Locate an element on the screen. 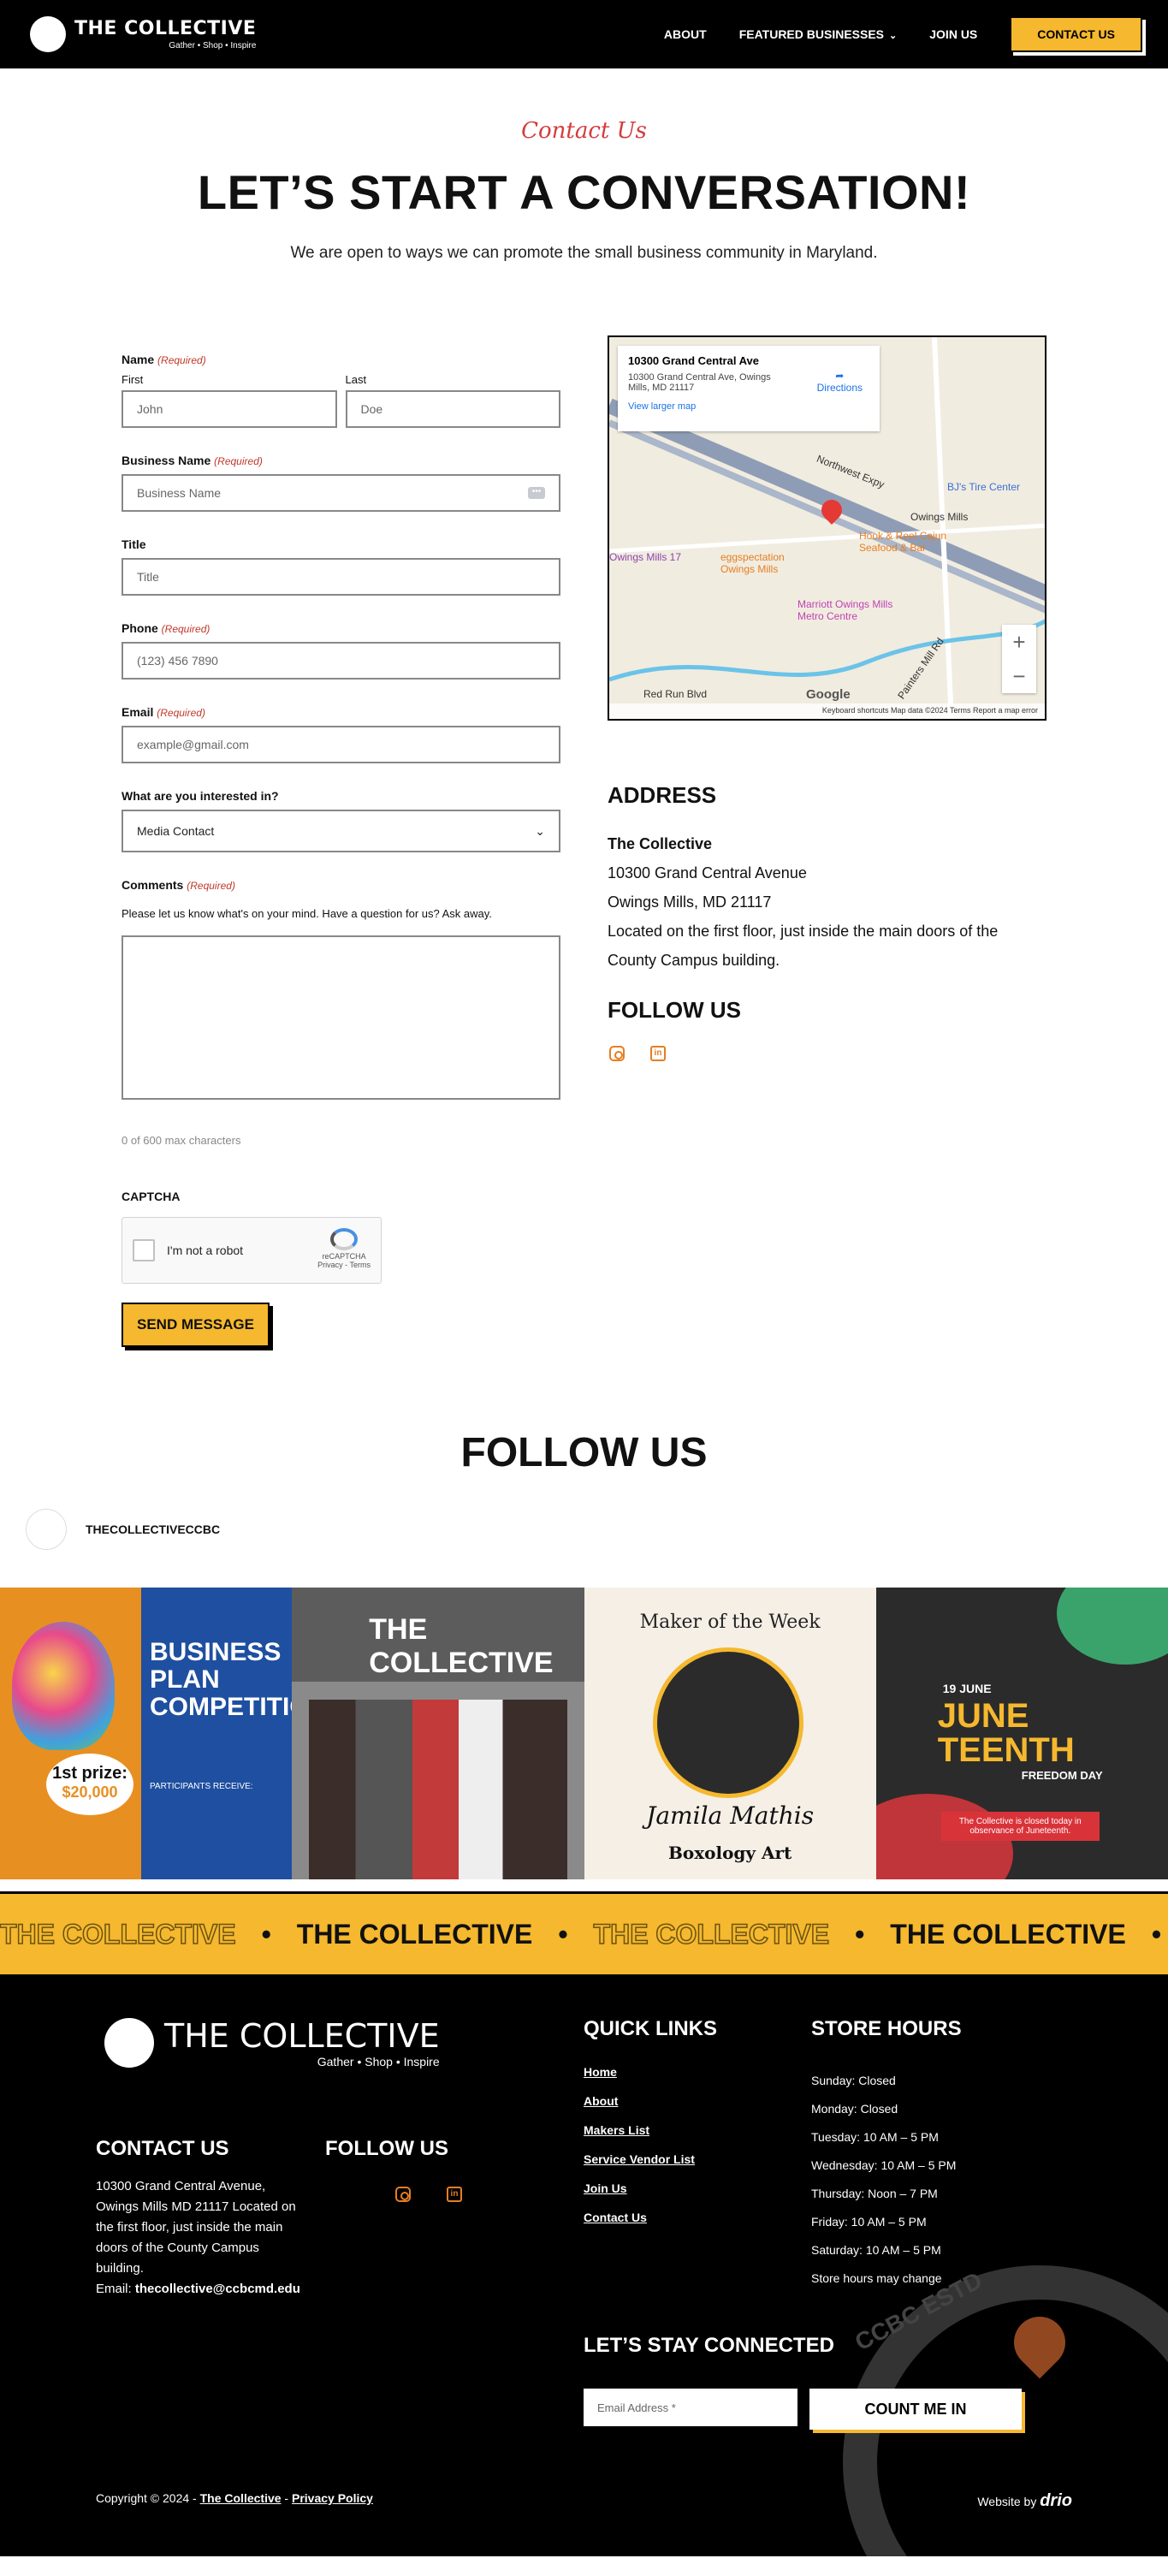 Image resolution: width=1168 pixels, height=2576 pixels. quick-links-heading: QUICK LINKS is located at coordinates (650, 2028).